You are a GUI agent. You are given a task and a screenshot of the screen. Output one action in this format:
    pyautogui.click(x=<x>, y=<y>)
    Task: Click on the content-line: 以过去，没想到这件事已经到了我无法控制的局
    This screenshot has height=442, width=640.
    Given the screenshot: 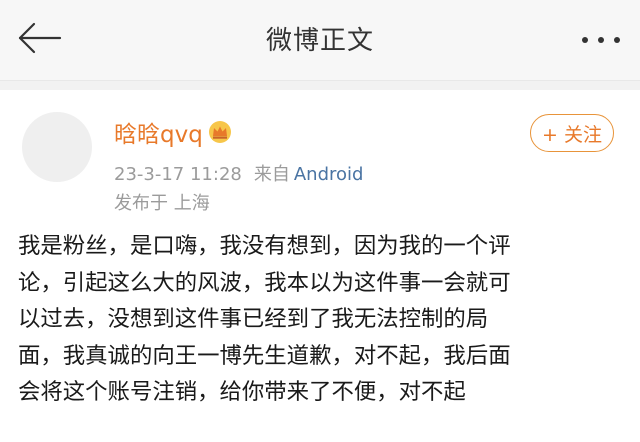 What is the action you would take?
    pyautogui.click(x=253, y=319)
    